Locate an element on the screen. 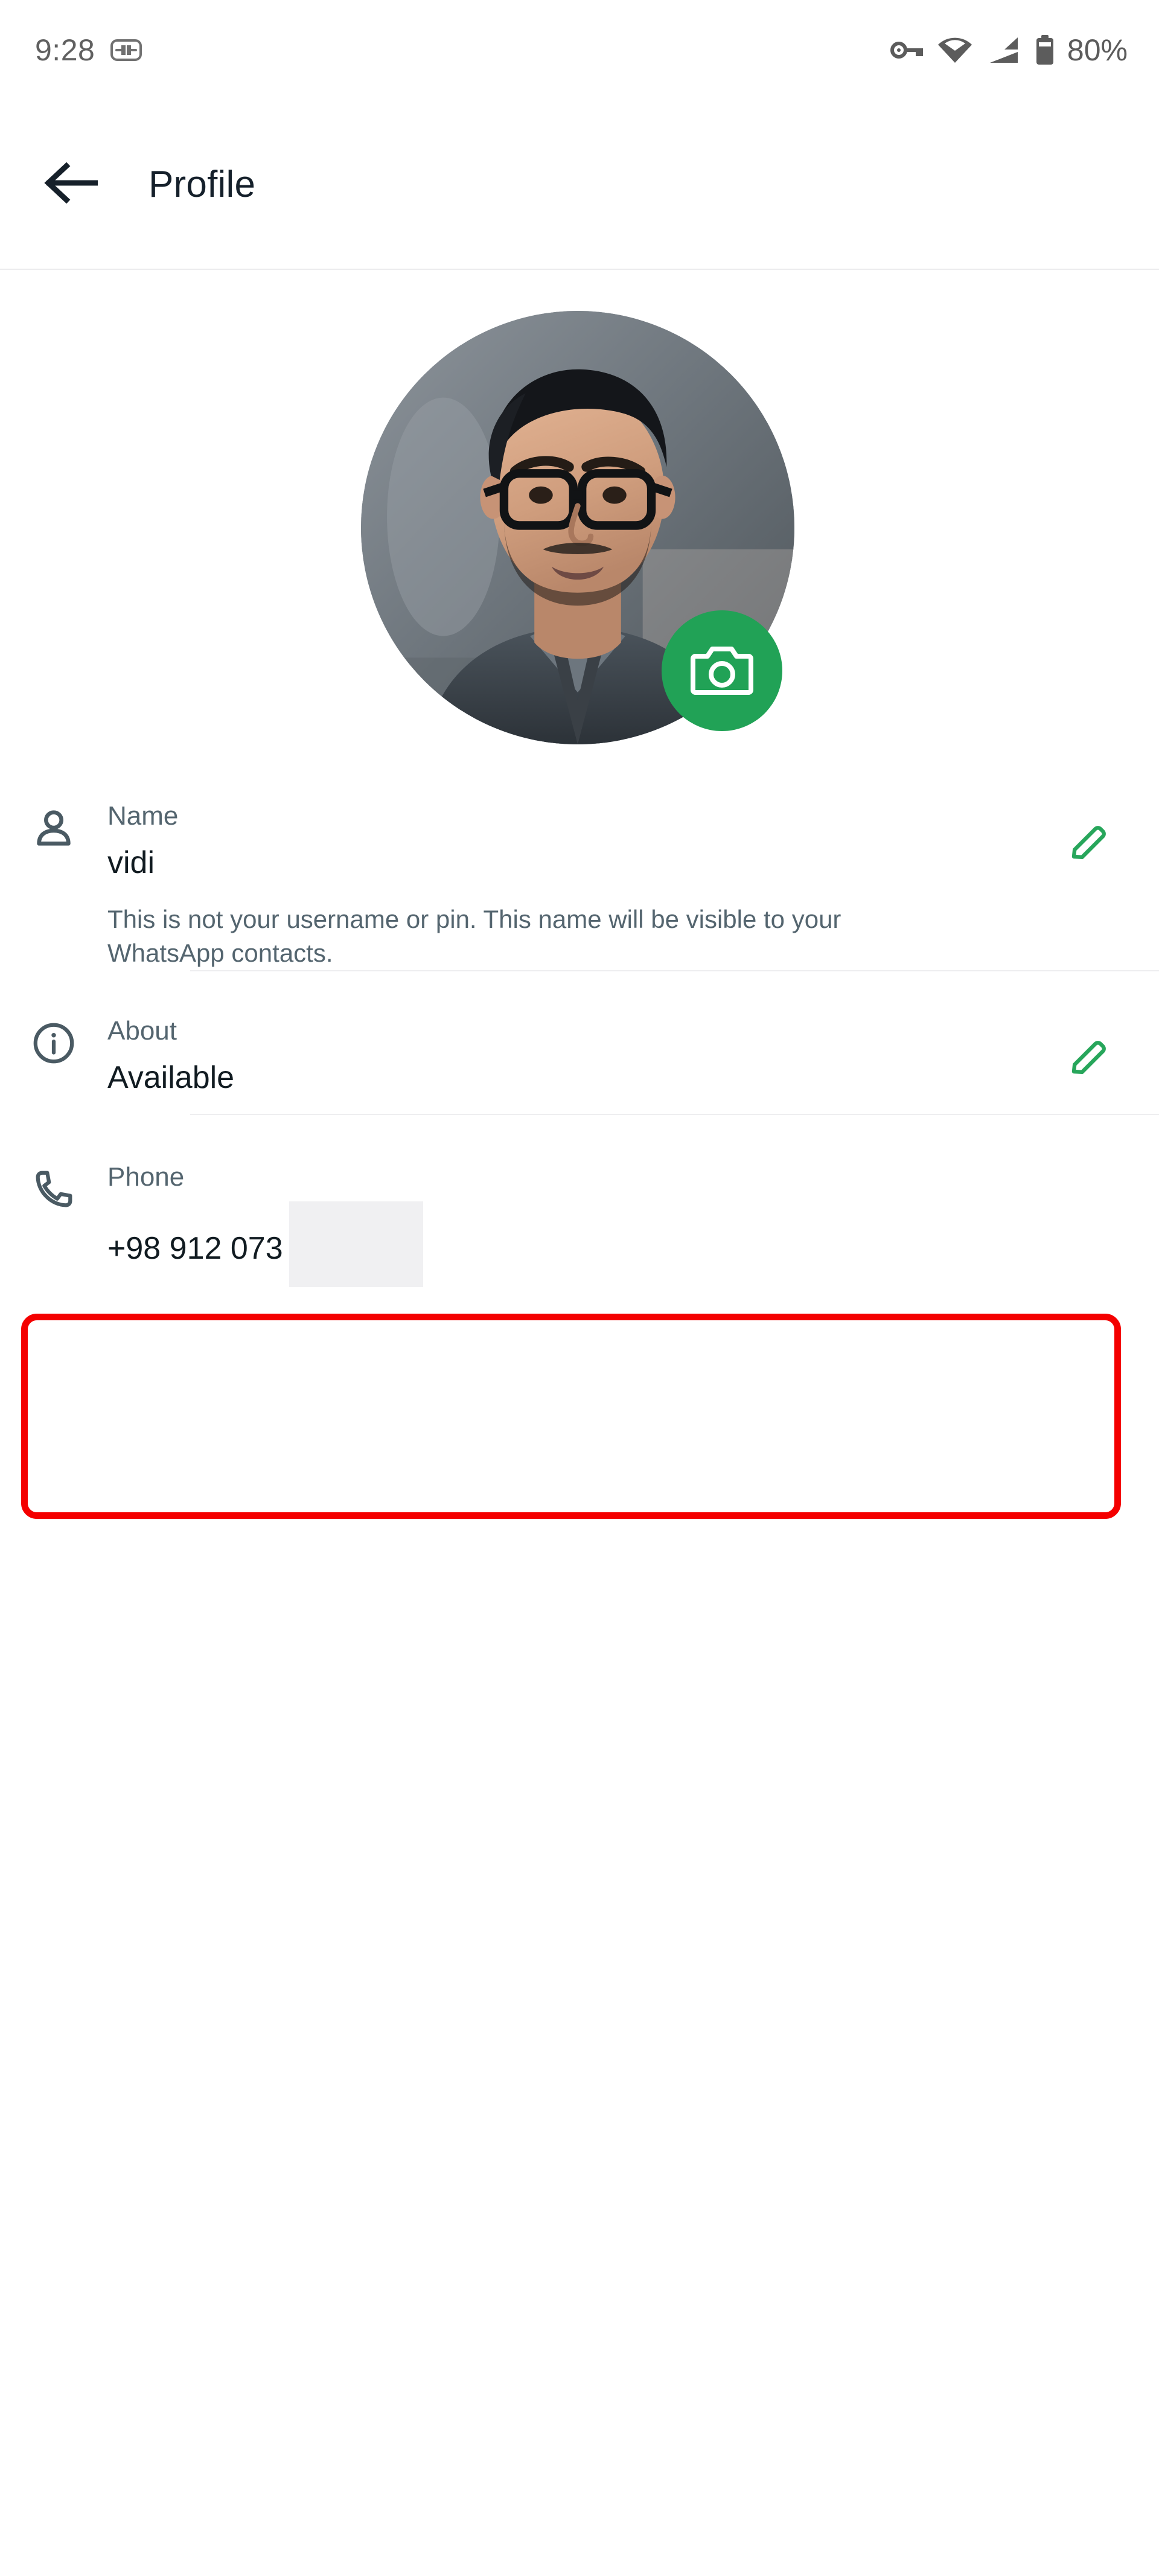 This screenshot has height=2576, width=1159. profile-row-phone: Phone +98 912 073 is located at coordinates (579, 1204).